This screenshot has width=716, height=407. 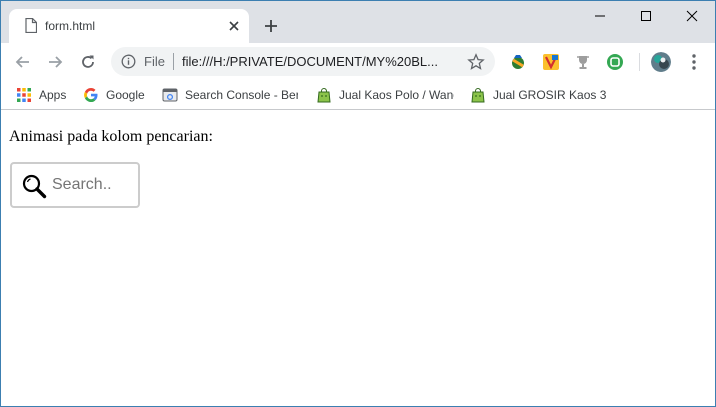 I want to click on forward-arrow-icon, so click(x=55, y=62).